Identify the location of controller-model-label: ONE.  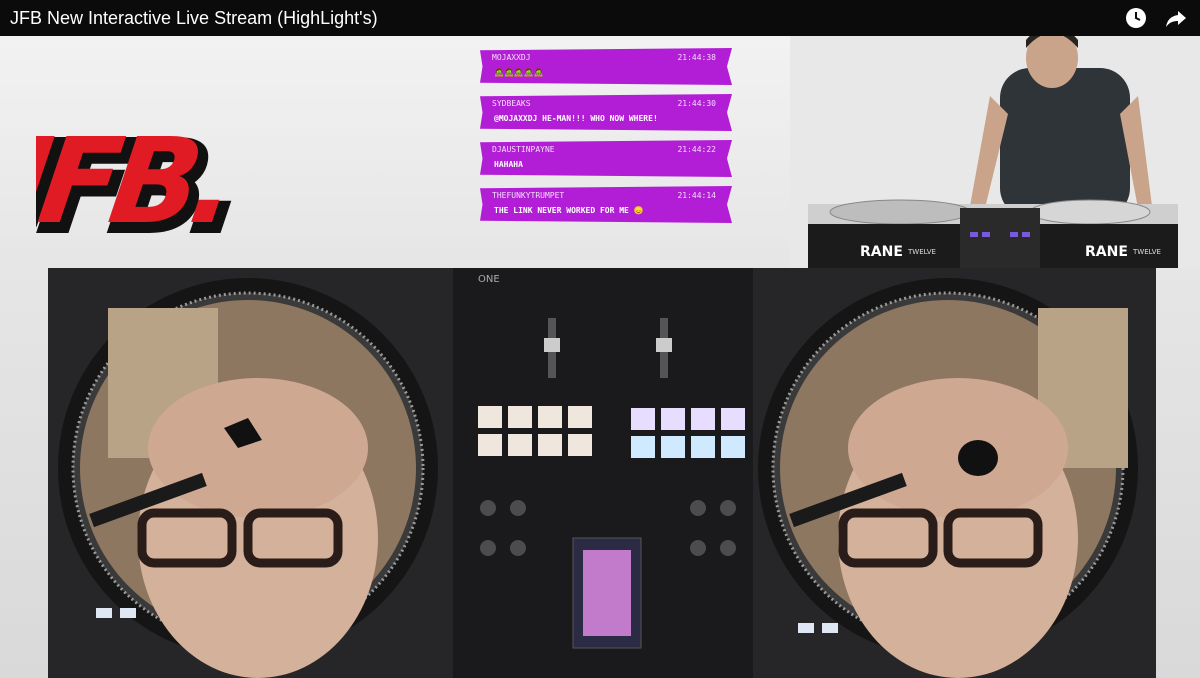
(489, 279).